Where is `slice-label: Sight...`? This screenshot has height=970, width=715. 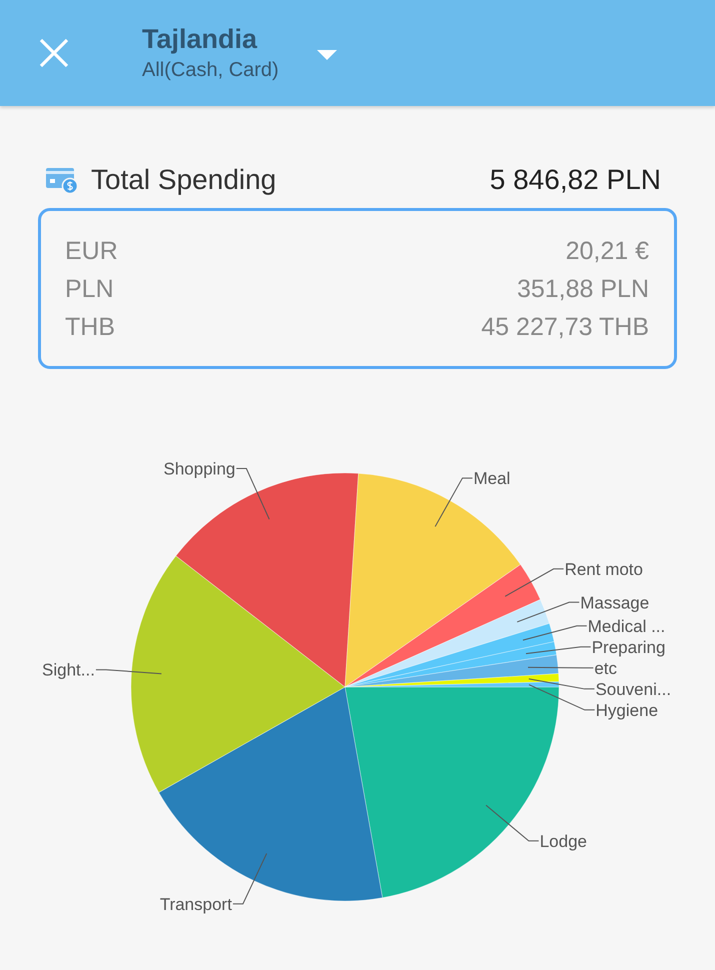
slice-label: Sight... is located at coordinates (68, 670).